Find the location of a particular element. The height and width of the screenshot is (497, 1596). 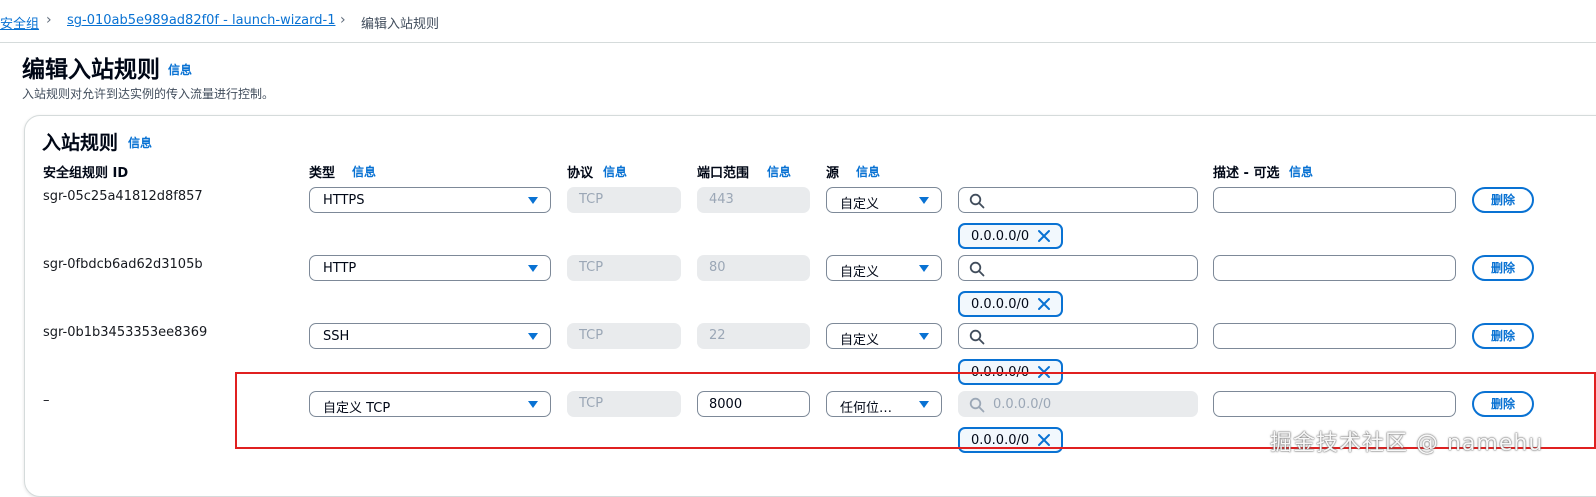

type-select-value: HTTPS is located at coordinates (344, 200).